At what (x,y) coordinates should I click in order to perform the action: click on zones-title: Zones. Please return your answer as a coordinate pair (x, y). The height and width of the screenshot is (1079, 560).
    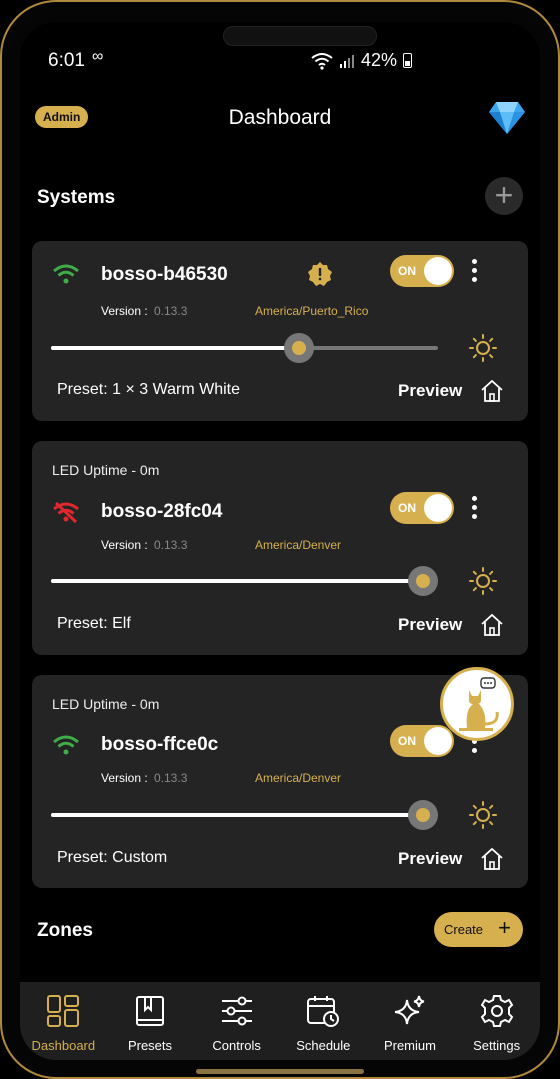
    Looking at the image, I should click on (65, 930).